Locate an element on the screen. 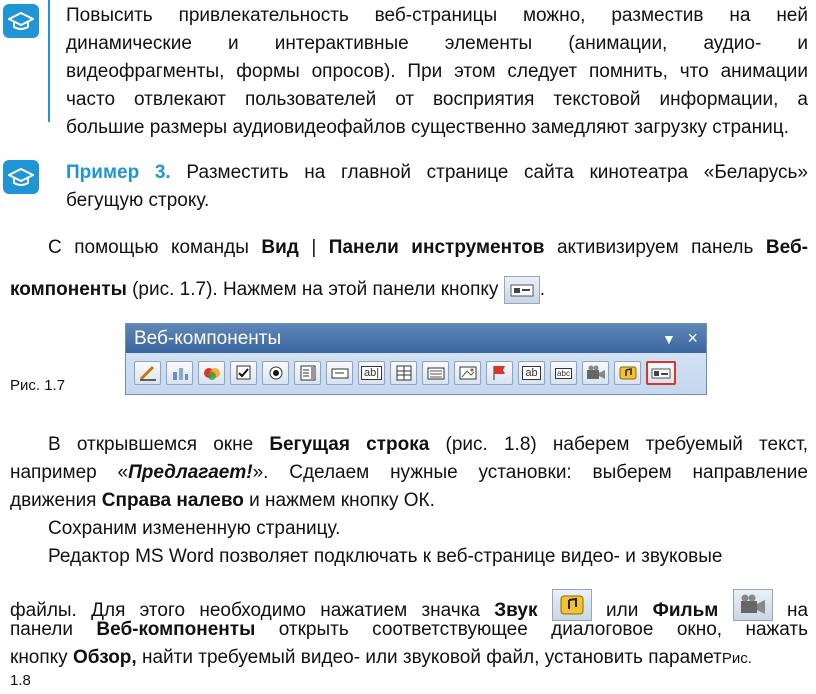  close-icon: × is located at coordinates (692, 338).